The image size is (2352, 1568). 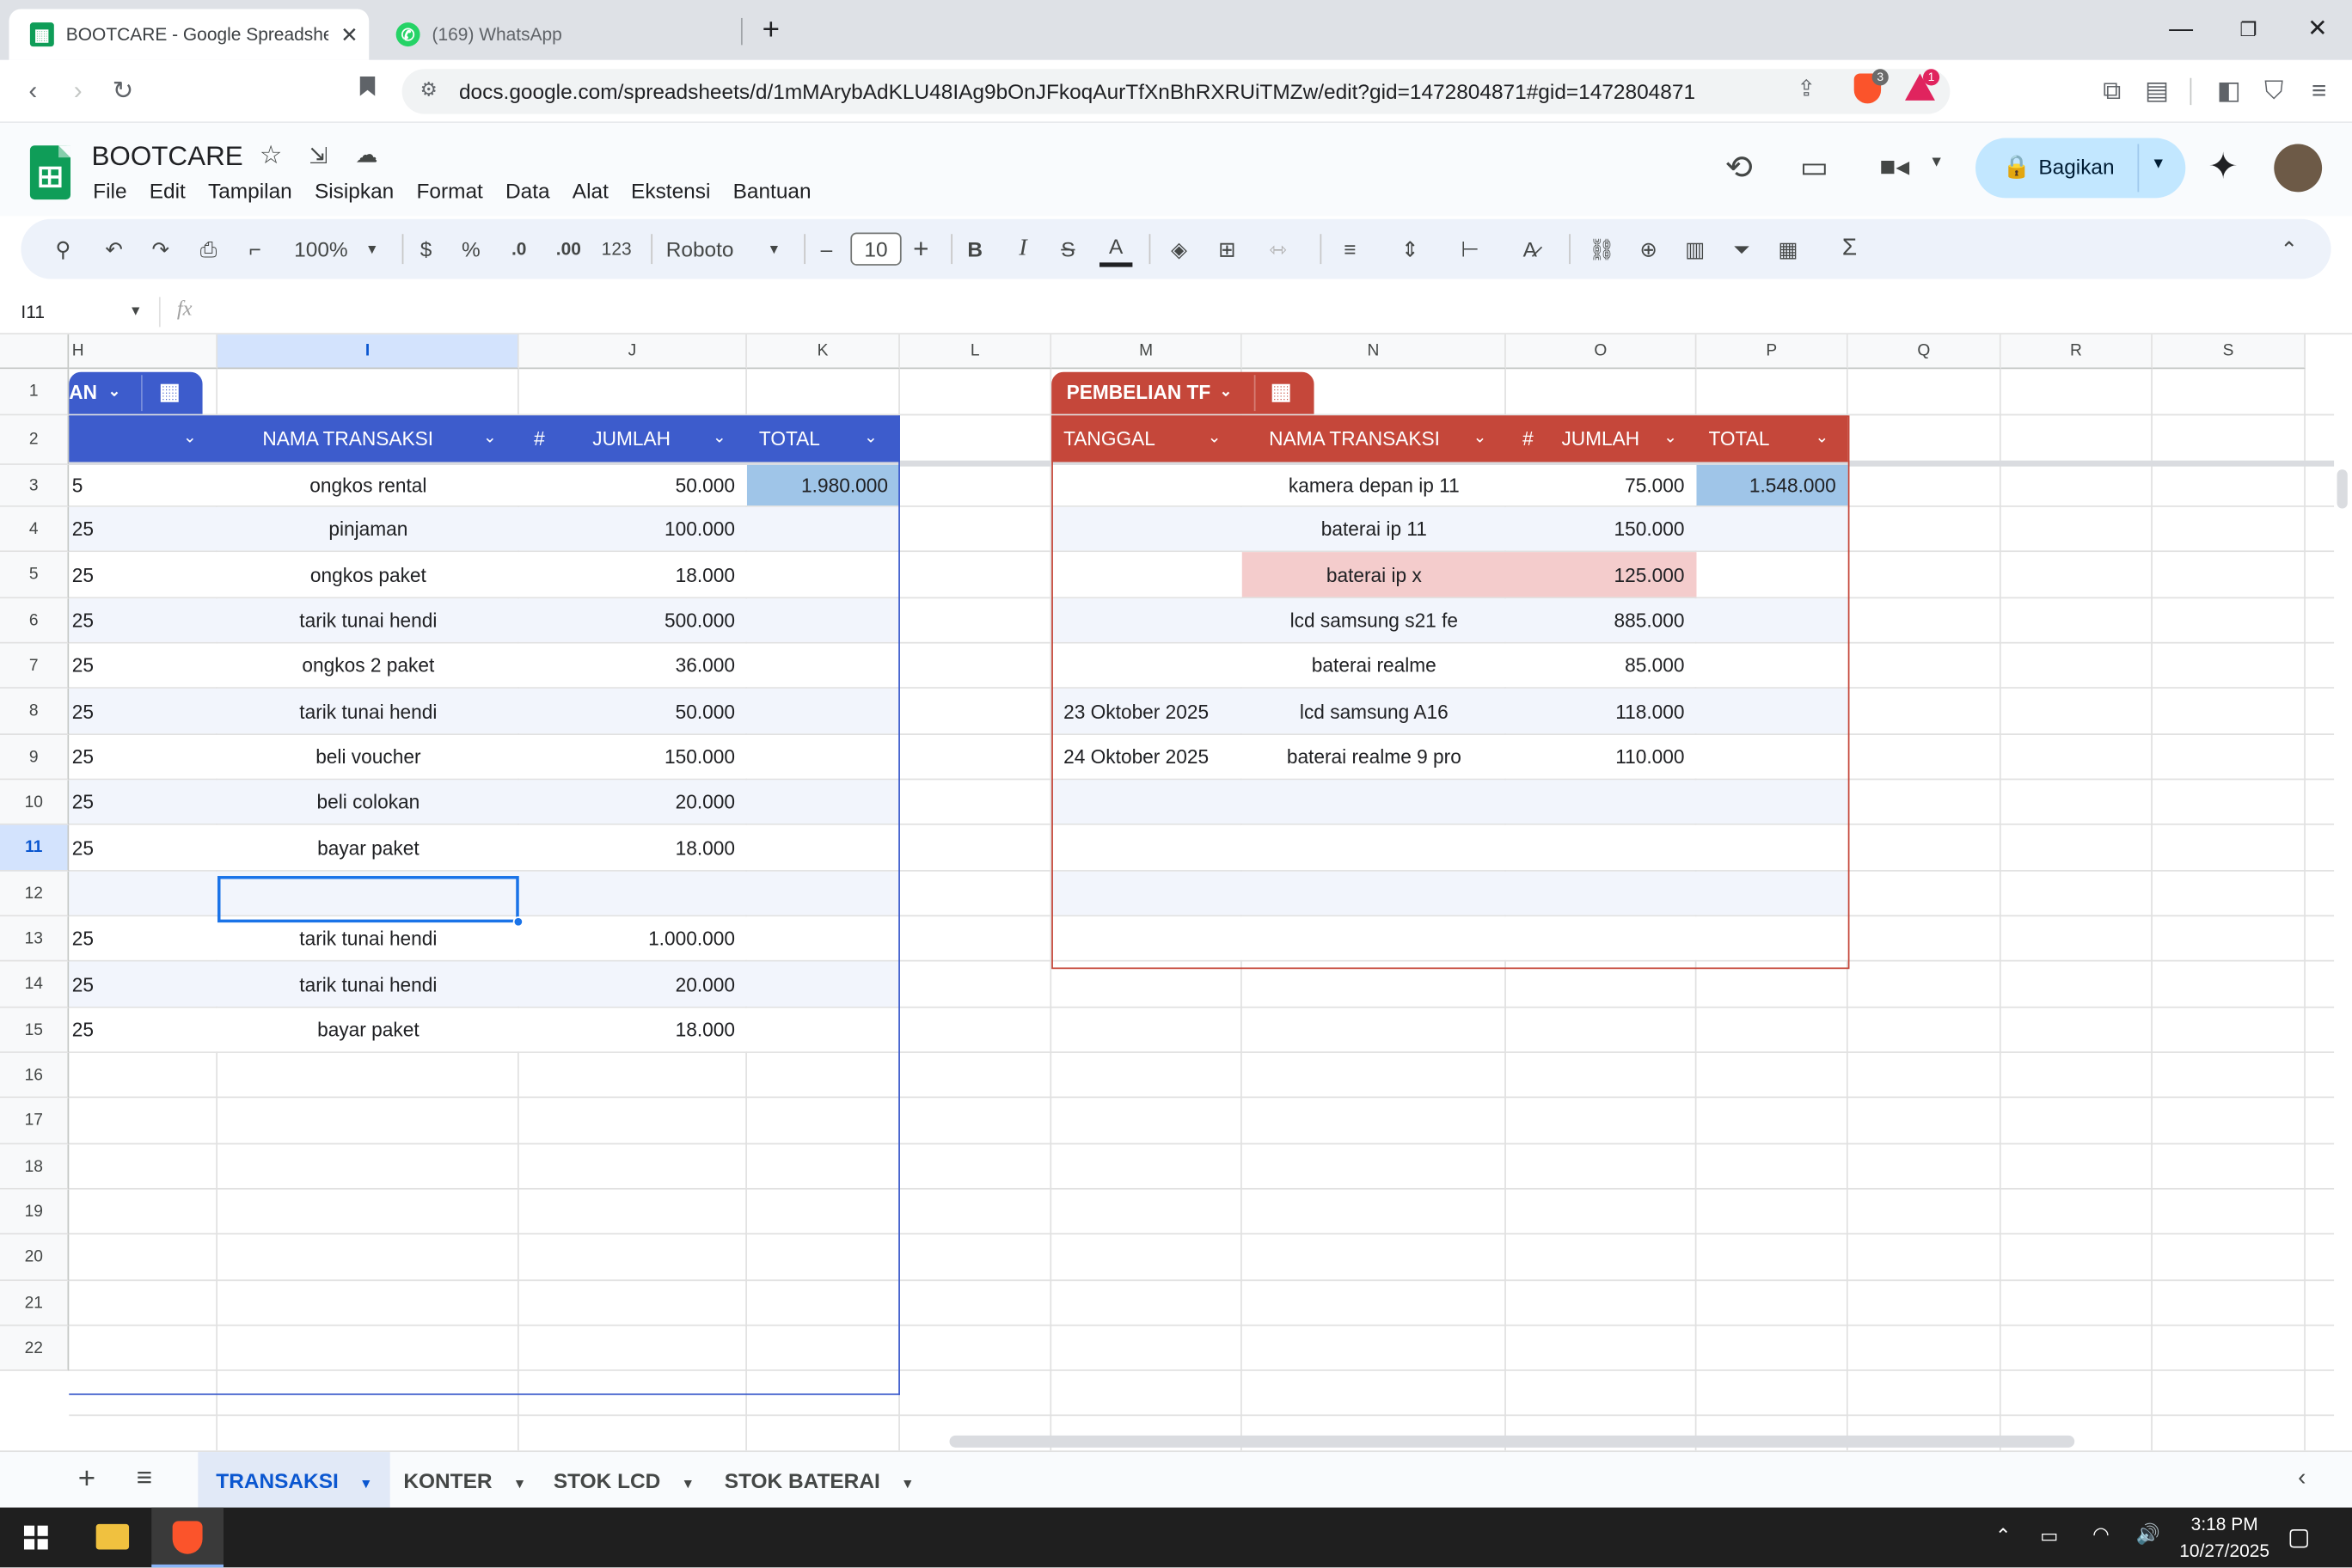 What do you see at coordinates (1530, 249) in the screenshot?
I see `text-rotation-icon: A̷` at bounding box center [1530, 249].